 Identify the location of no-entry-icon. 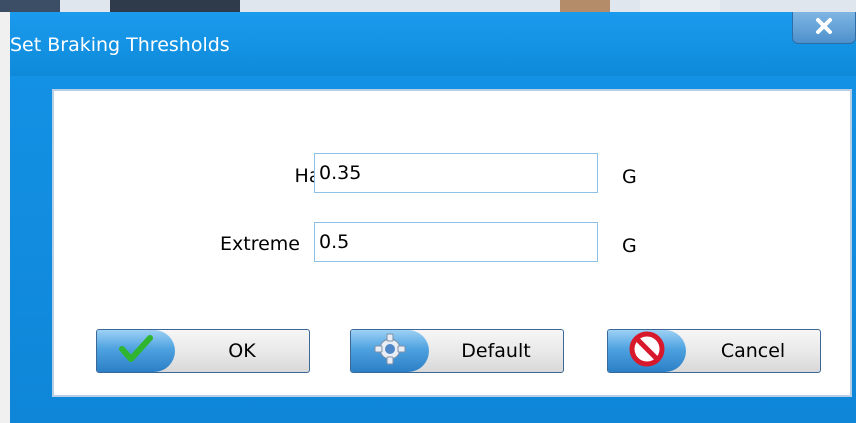
(647, 351).